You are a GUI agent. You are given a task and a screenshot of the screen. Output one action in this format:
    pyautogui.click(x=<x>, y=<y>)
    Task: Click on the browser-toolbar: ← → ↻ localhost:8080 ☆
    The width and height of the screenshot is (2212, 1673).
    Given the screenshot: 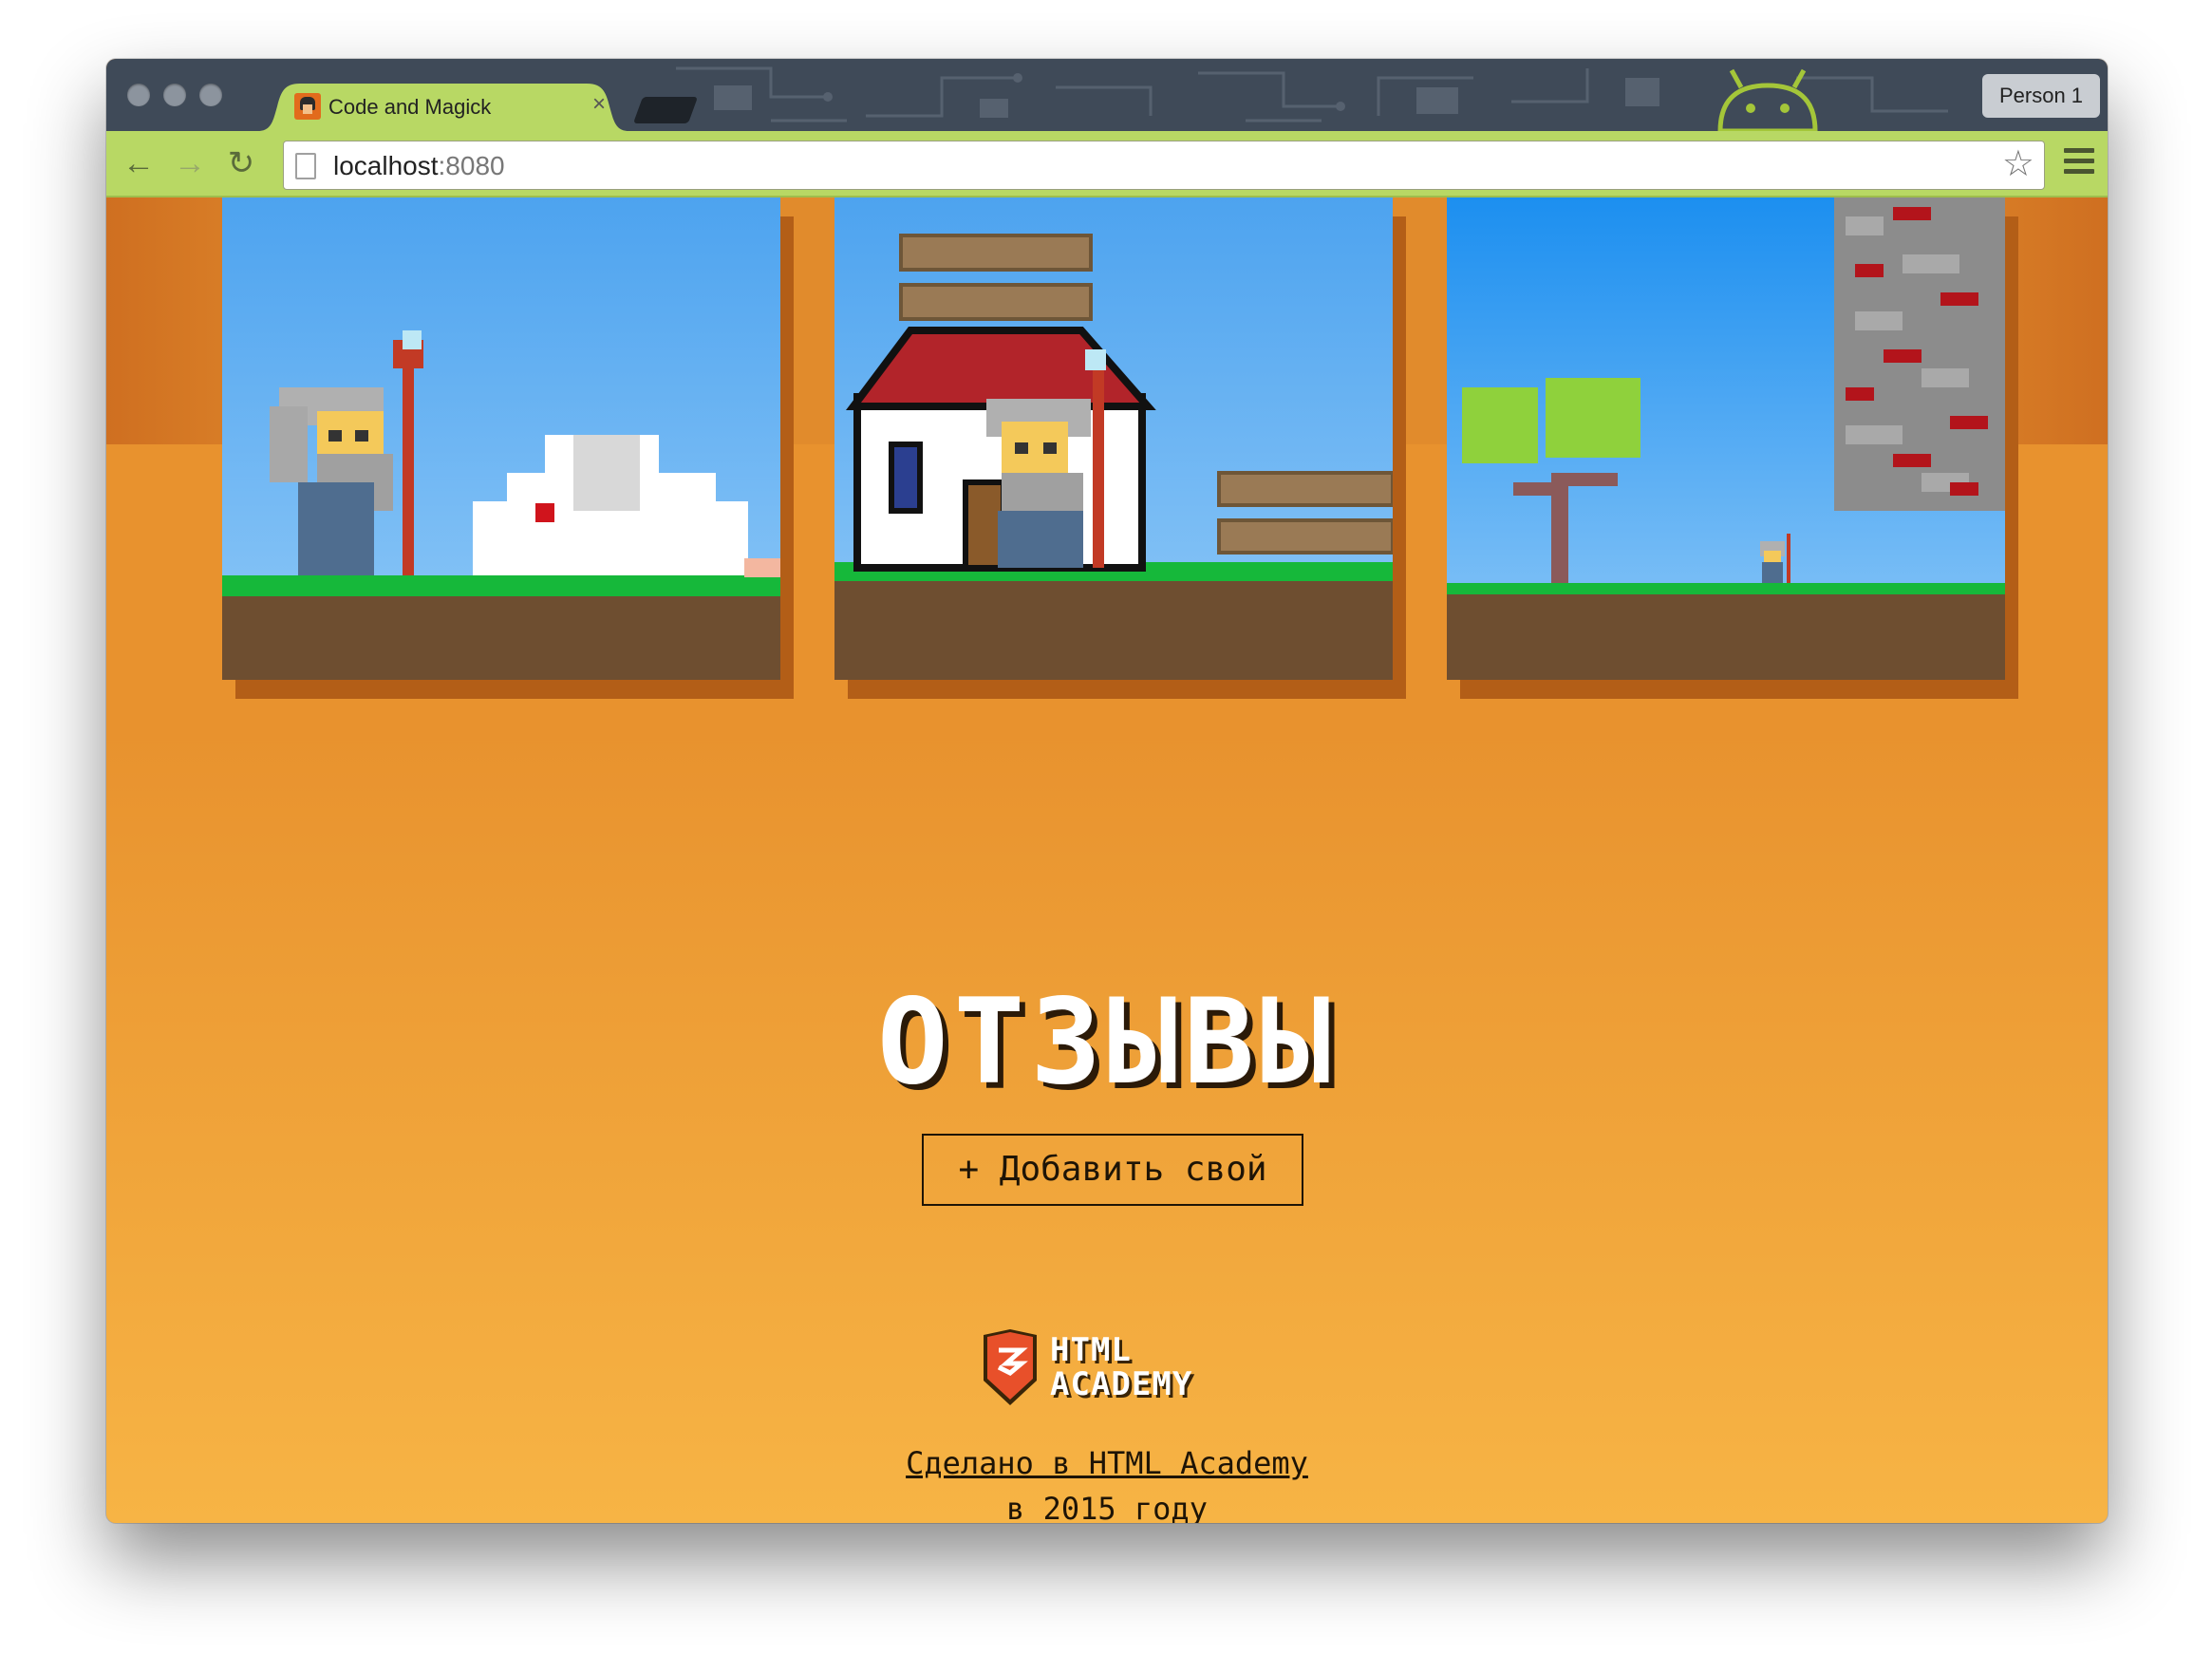 What is the action you would take?
    pyautogui.click(x=1107, y=164)
    